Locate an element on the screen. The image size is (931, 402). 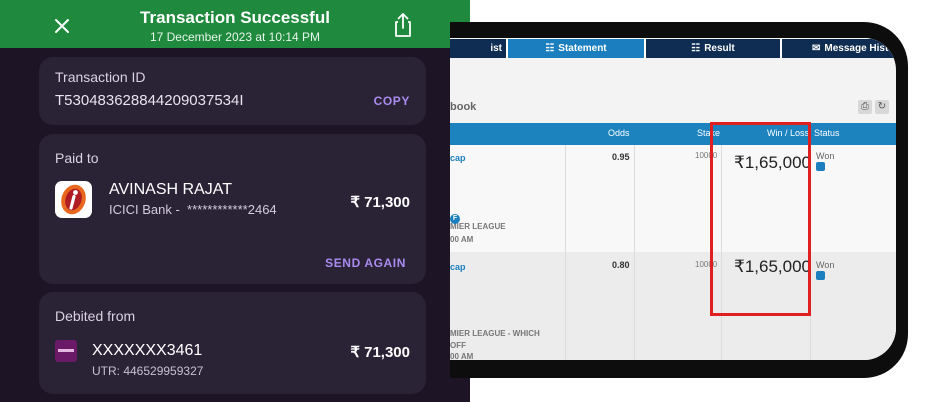
copy-button: COPY is located at coordinates (392, 101).